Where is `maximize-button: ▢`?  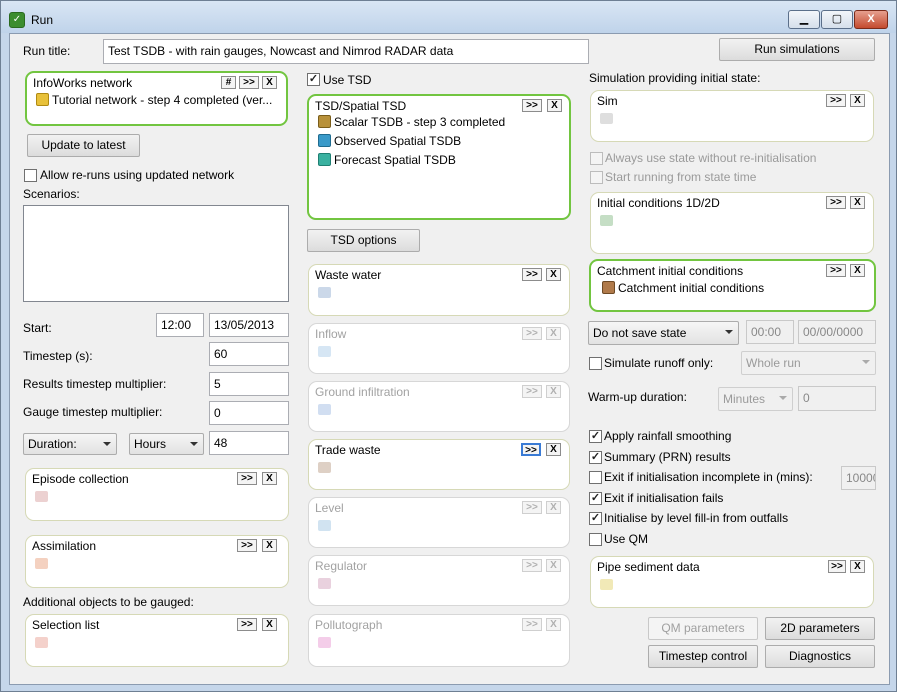
maximize-button: ▢ is located at coordinates (837, 19).